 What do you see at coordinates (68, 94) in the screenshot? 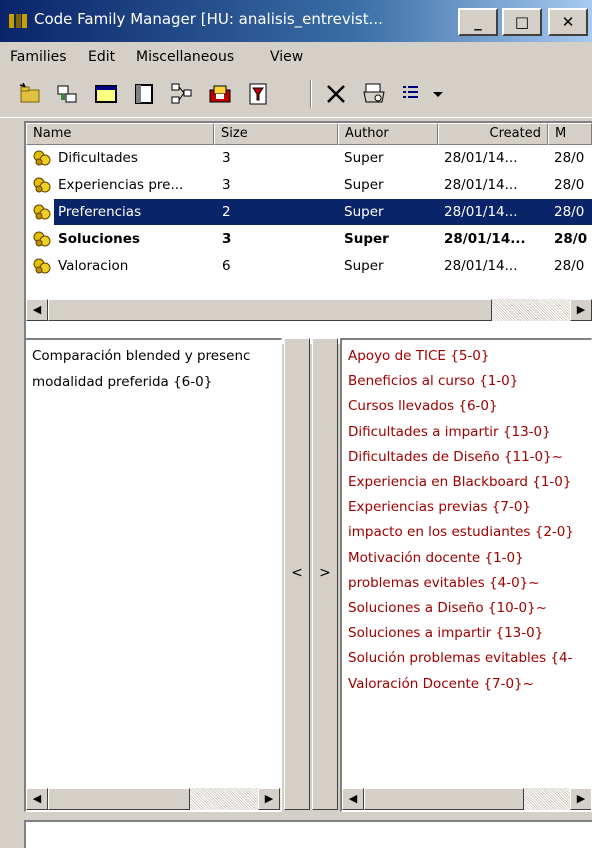
I see `copy-family-icon` at bounding box center [68, 94].